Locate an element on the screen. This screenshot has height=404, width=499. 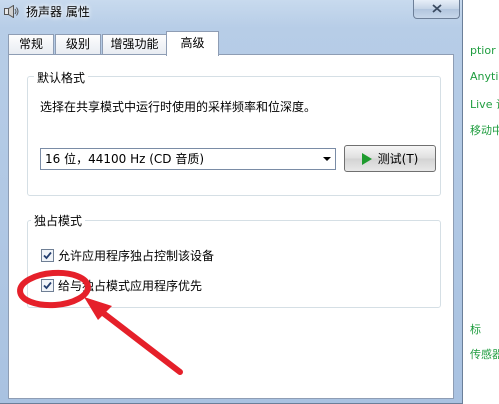
background-text-4: 移动中 is located at coordinates (484, 130).